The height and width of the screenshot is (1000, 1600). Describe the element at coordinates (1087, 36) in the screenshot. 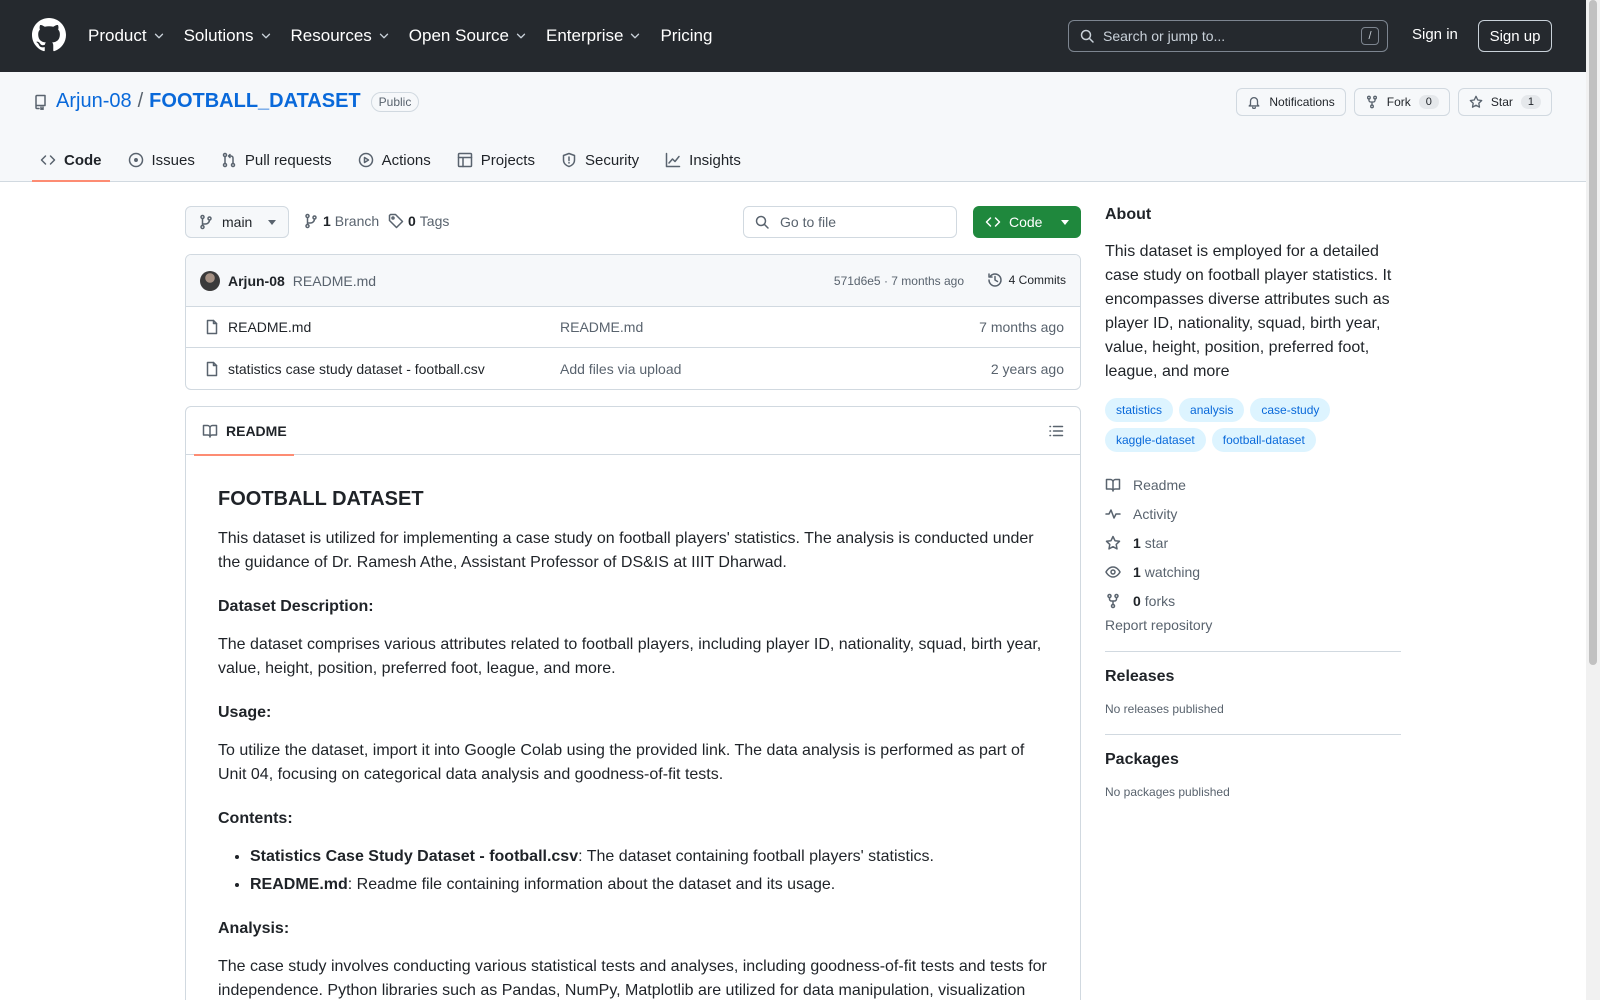

I see `search-icon` at that location.